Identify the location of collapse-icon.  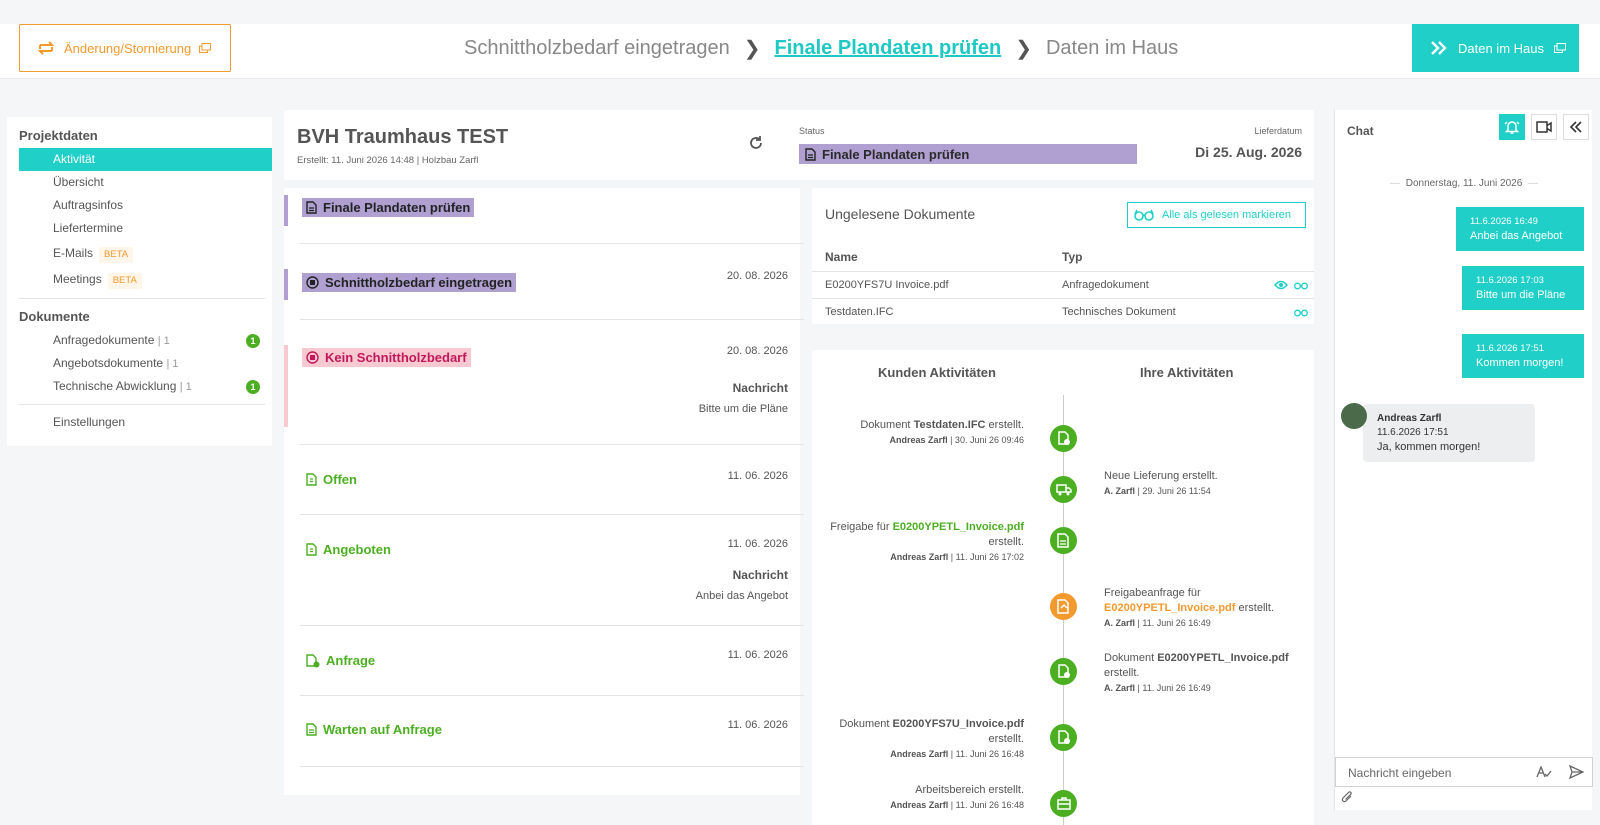
(1576, 127).